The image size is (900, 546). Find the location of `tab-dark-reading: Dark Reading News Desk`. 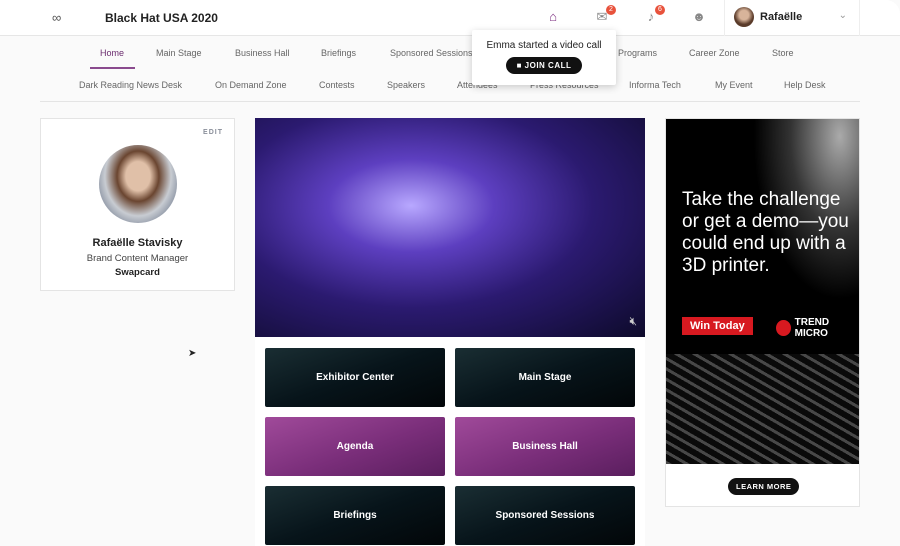

tab-dark-reading: Dark Reading News Desk is located at coordinates (130, 85).